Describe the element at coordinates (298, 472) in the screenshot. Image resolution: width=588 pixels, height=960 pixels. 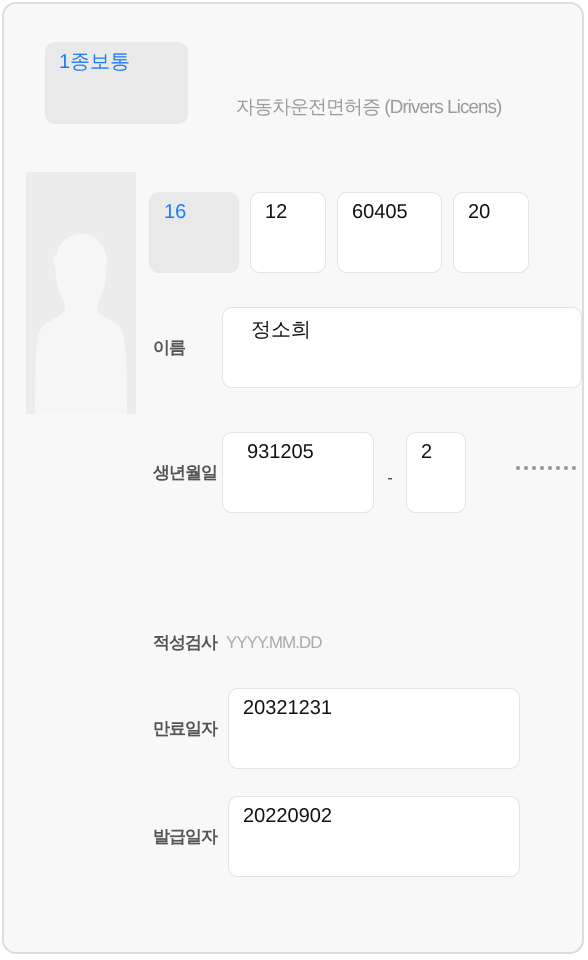
I see `input-field: 931205` at that location.